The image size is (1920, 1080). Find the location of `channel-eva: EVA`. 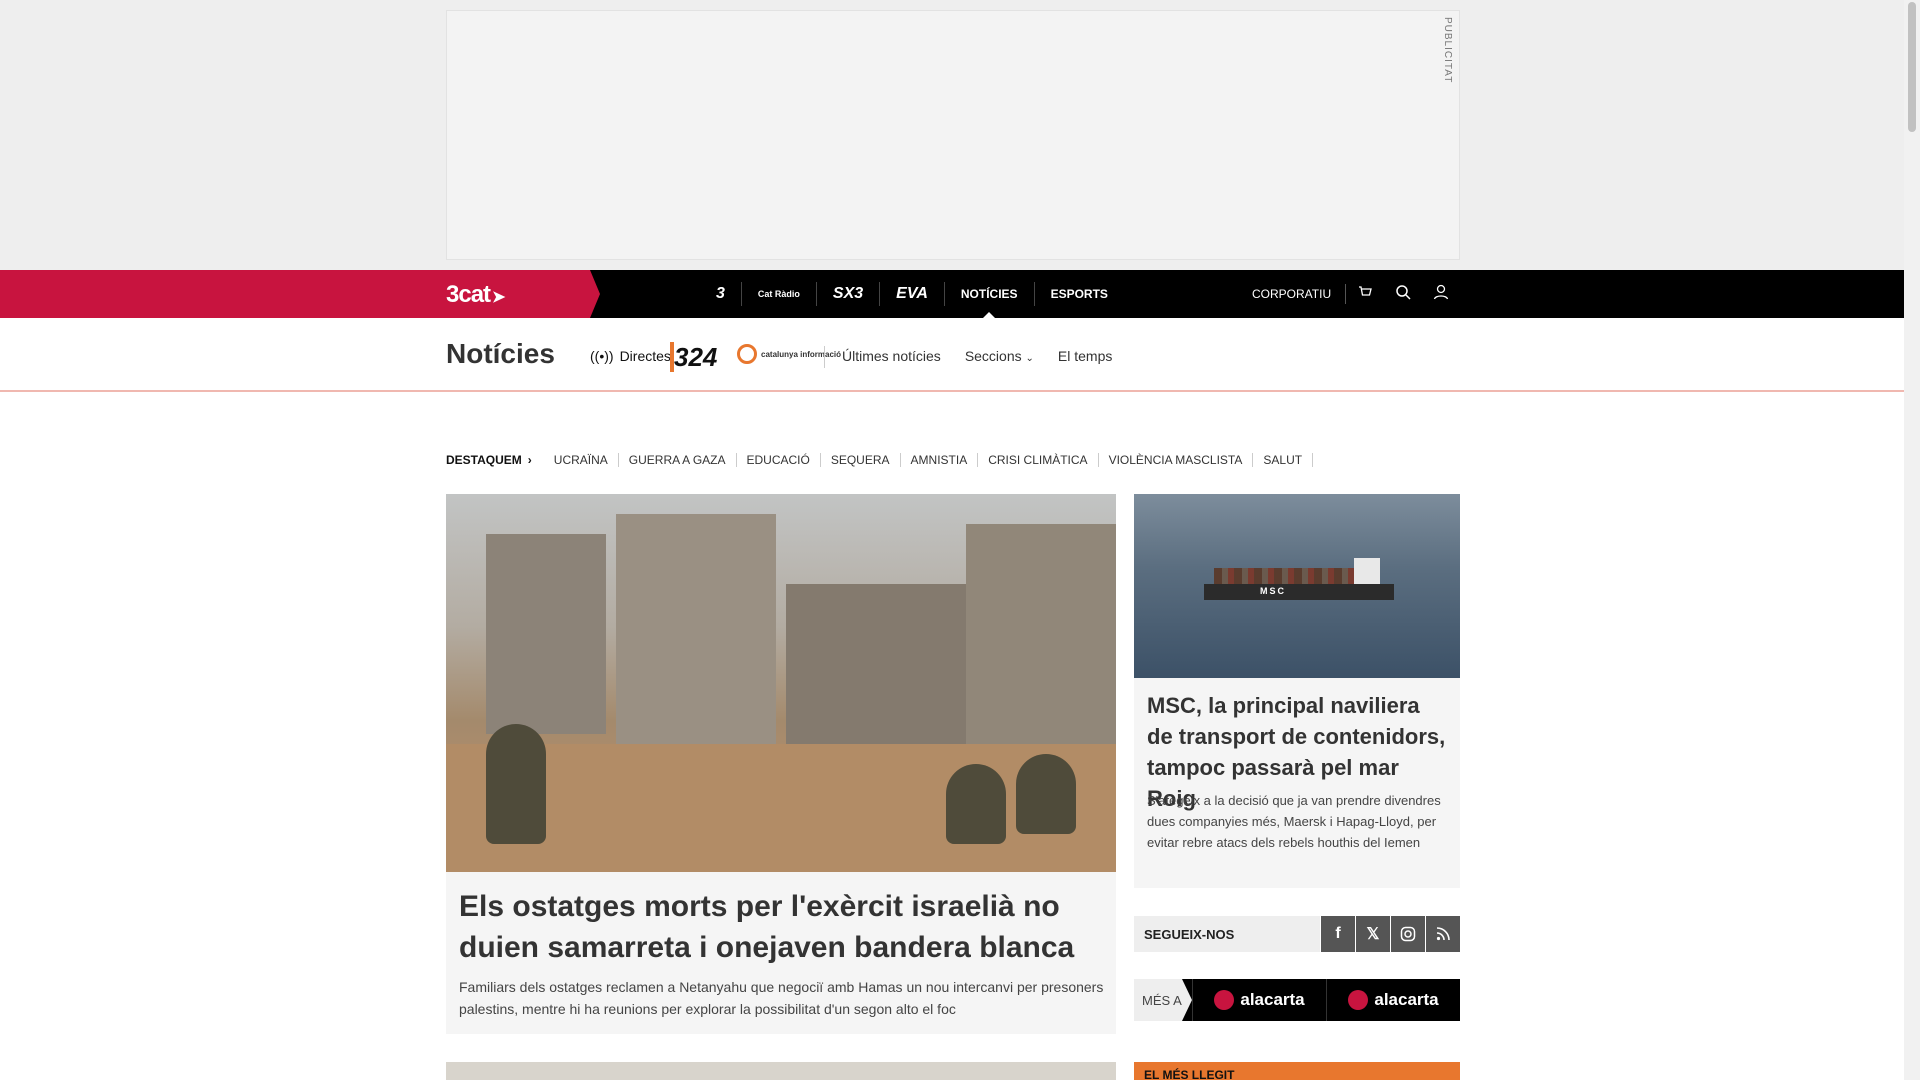

channel-eva: EVA is located at coordinates (912, 294).